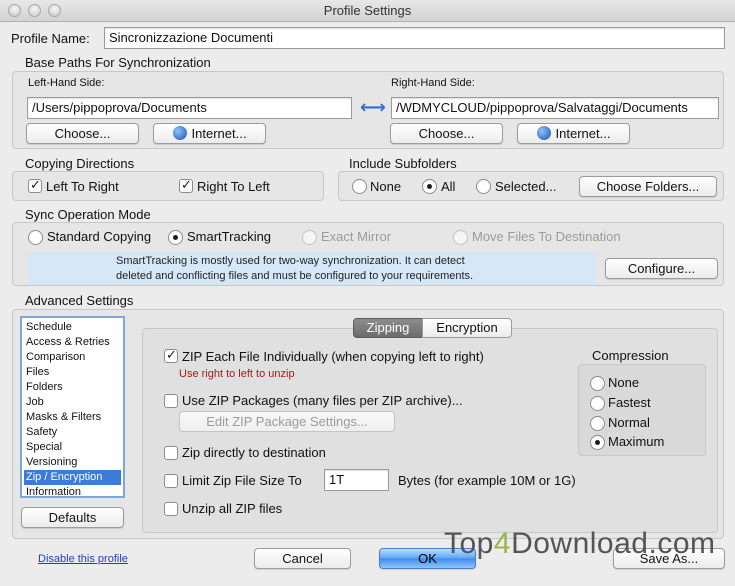  Describe the element at coordinates (367, 10) in the screenshot. I see `window-title: Profile Settings` at that location.